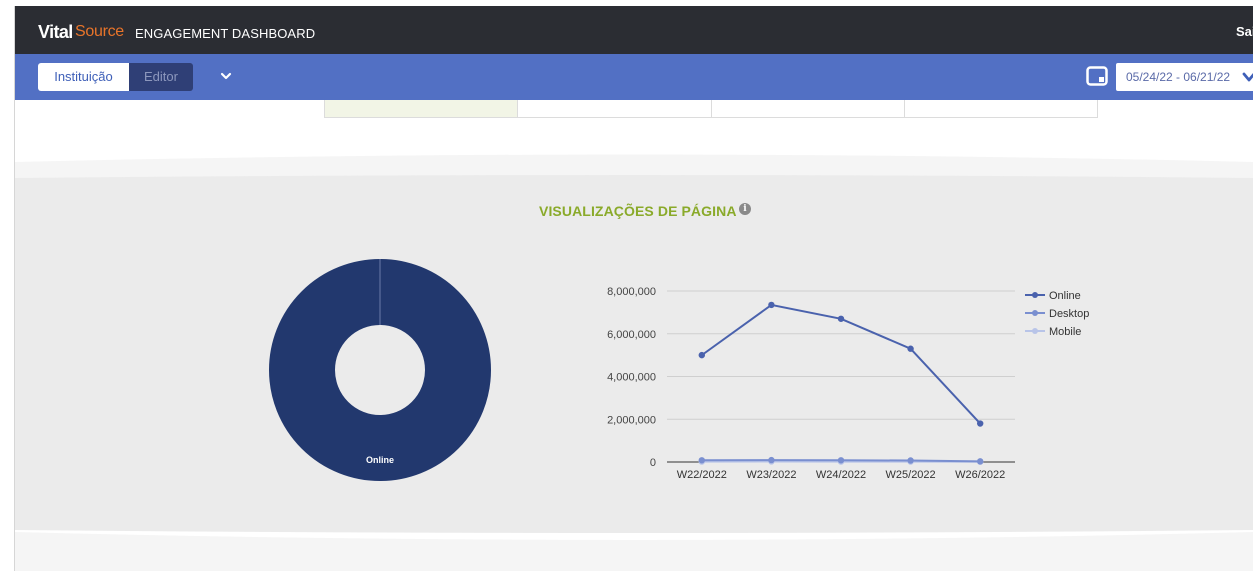  I want to click on brand-logo-source: Source, so click(99, 32).